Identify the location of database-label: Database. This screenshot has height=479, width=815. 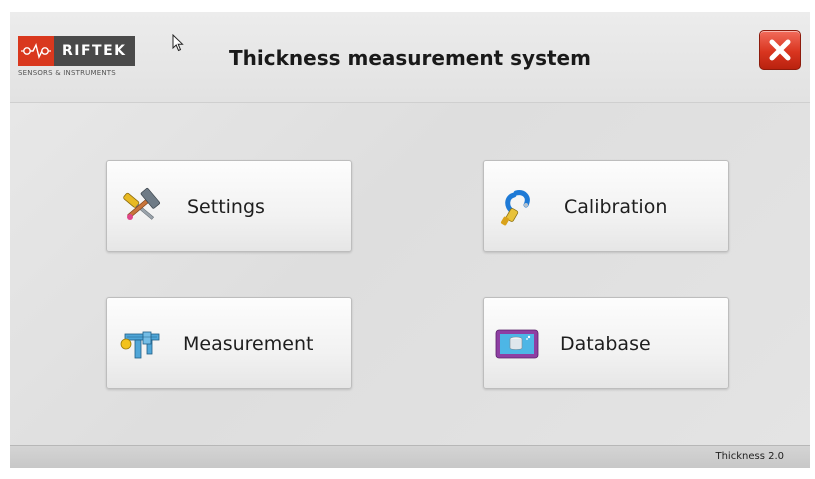
(605, 344).